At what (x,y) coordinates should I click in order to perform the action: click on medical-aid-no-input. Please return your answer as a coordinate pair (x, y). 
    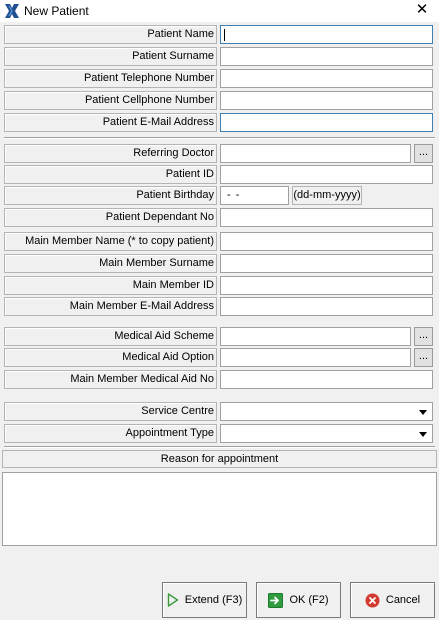
    Looking at the image, I should click on (326, 379).